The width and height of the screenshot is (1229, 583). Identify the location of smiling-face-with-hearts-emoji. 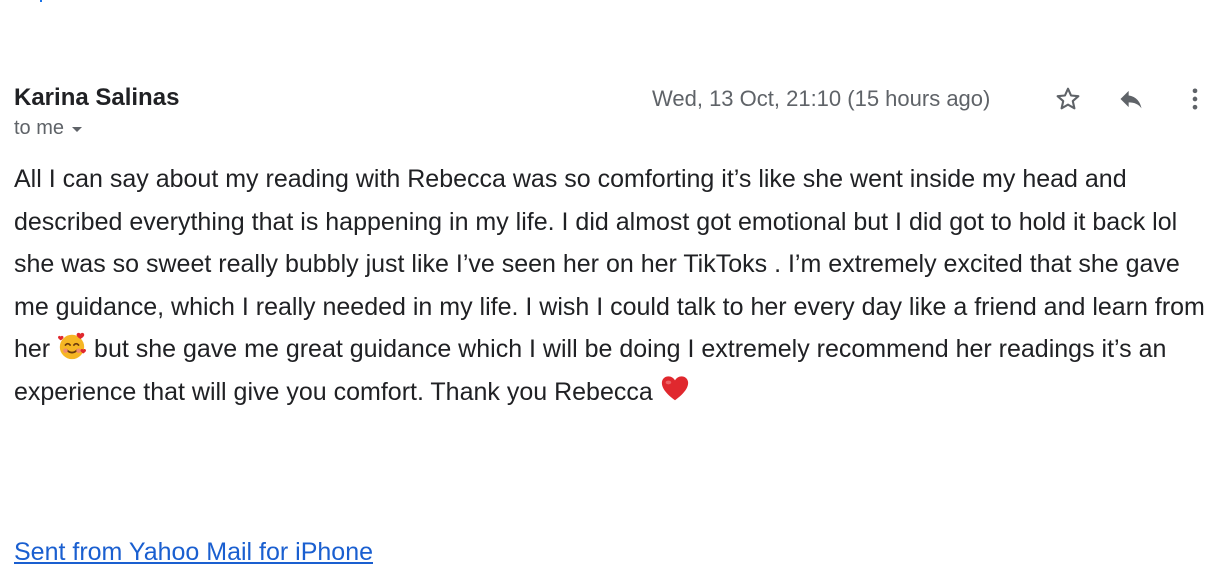
(72, 346).